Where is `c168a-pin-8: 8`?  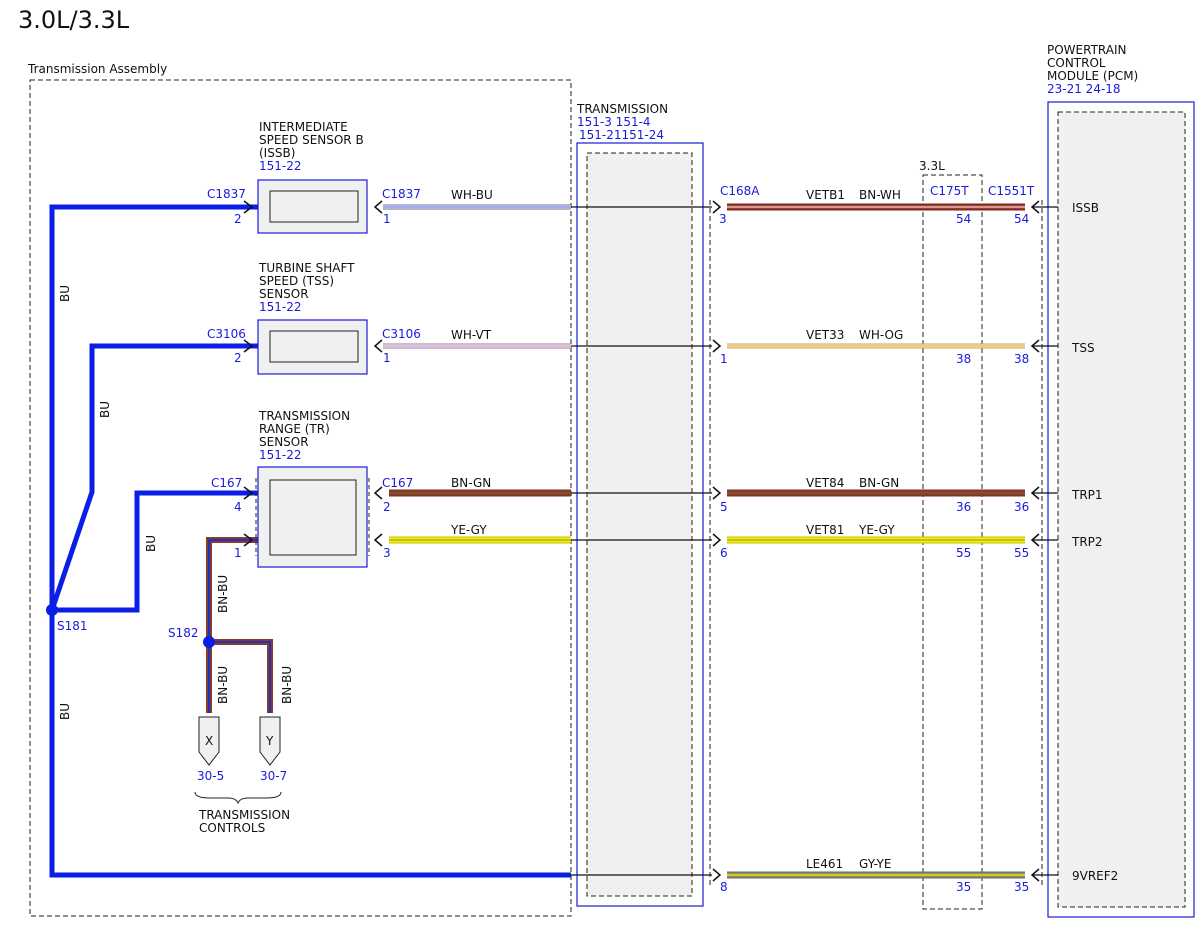
c168a-pin-8: 8 is located at coordinates (724, 887).